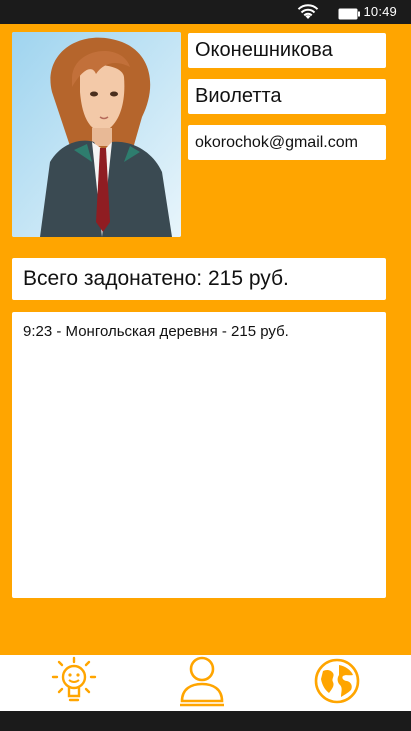  Describe the element at coordinates (205, 721) in the screenshot. I see `system-navigation-bar` at that location.